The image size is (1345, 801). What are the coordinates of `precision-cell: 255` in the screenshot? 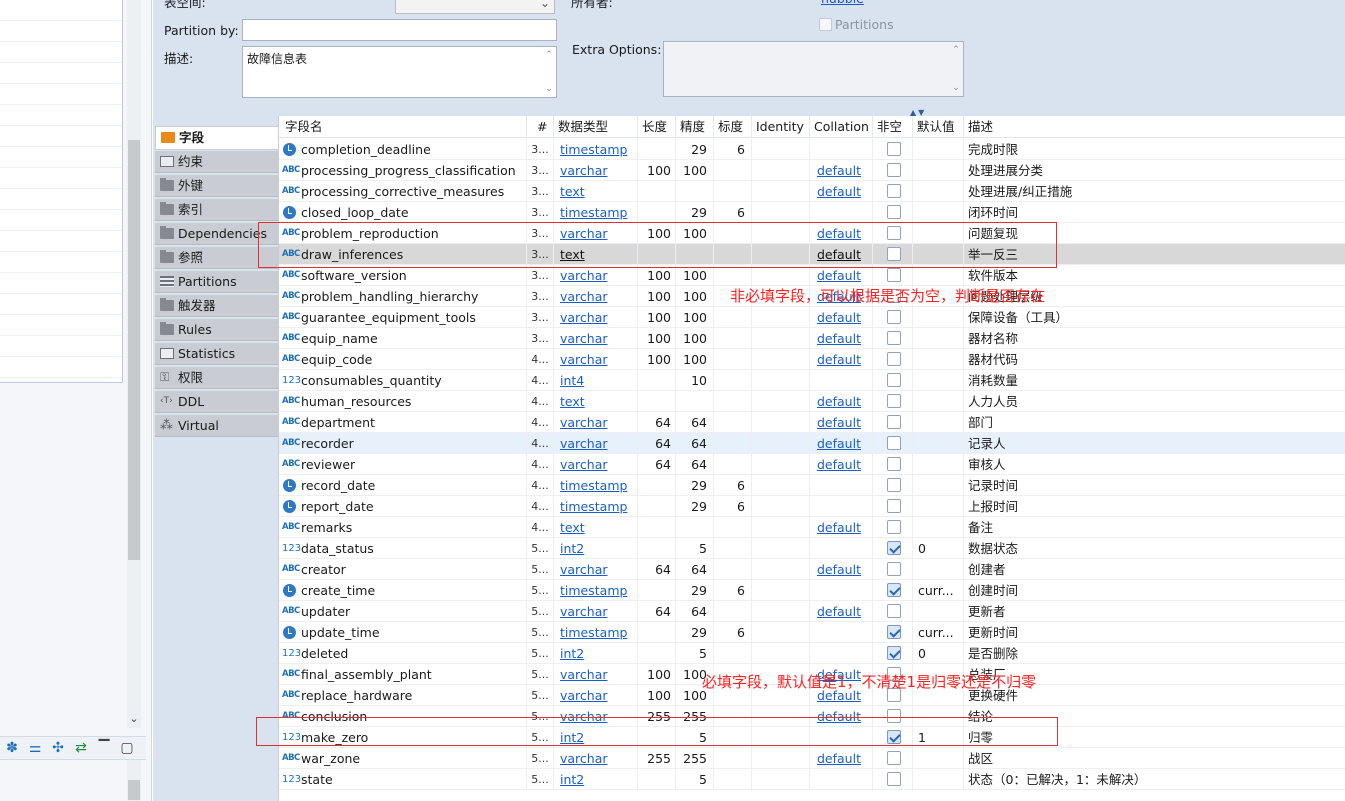 It's located at (695, 758).